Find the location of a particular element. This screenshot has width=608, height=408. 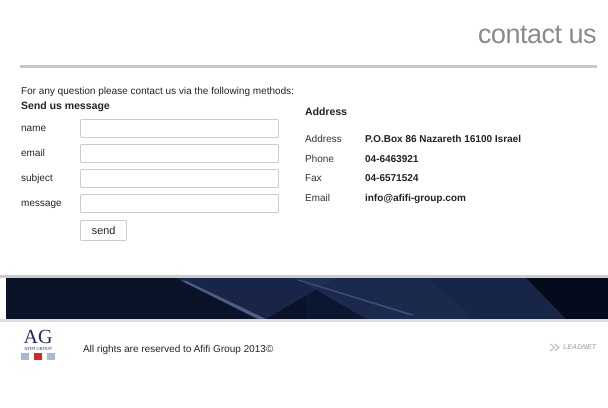

field-label: name is located at coordinates (34, 128).